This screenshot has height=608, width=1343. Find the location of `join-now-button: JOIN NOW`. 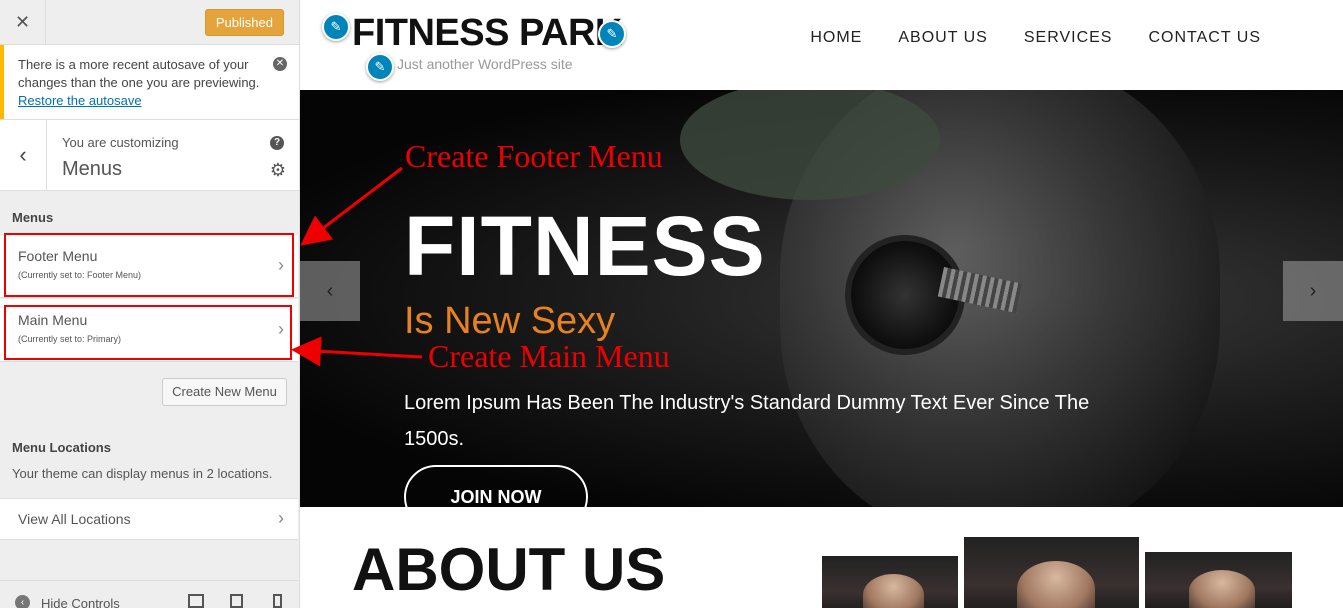

join-now-button: JOIN NOW is located at coordinates (496, 486).